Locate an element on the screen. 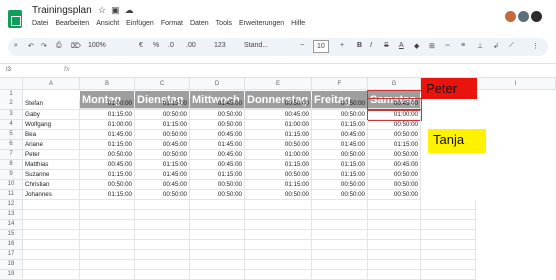  currency-button: € is located at coordinates (141, 45).